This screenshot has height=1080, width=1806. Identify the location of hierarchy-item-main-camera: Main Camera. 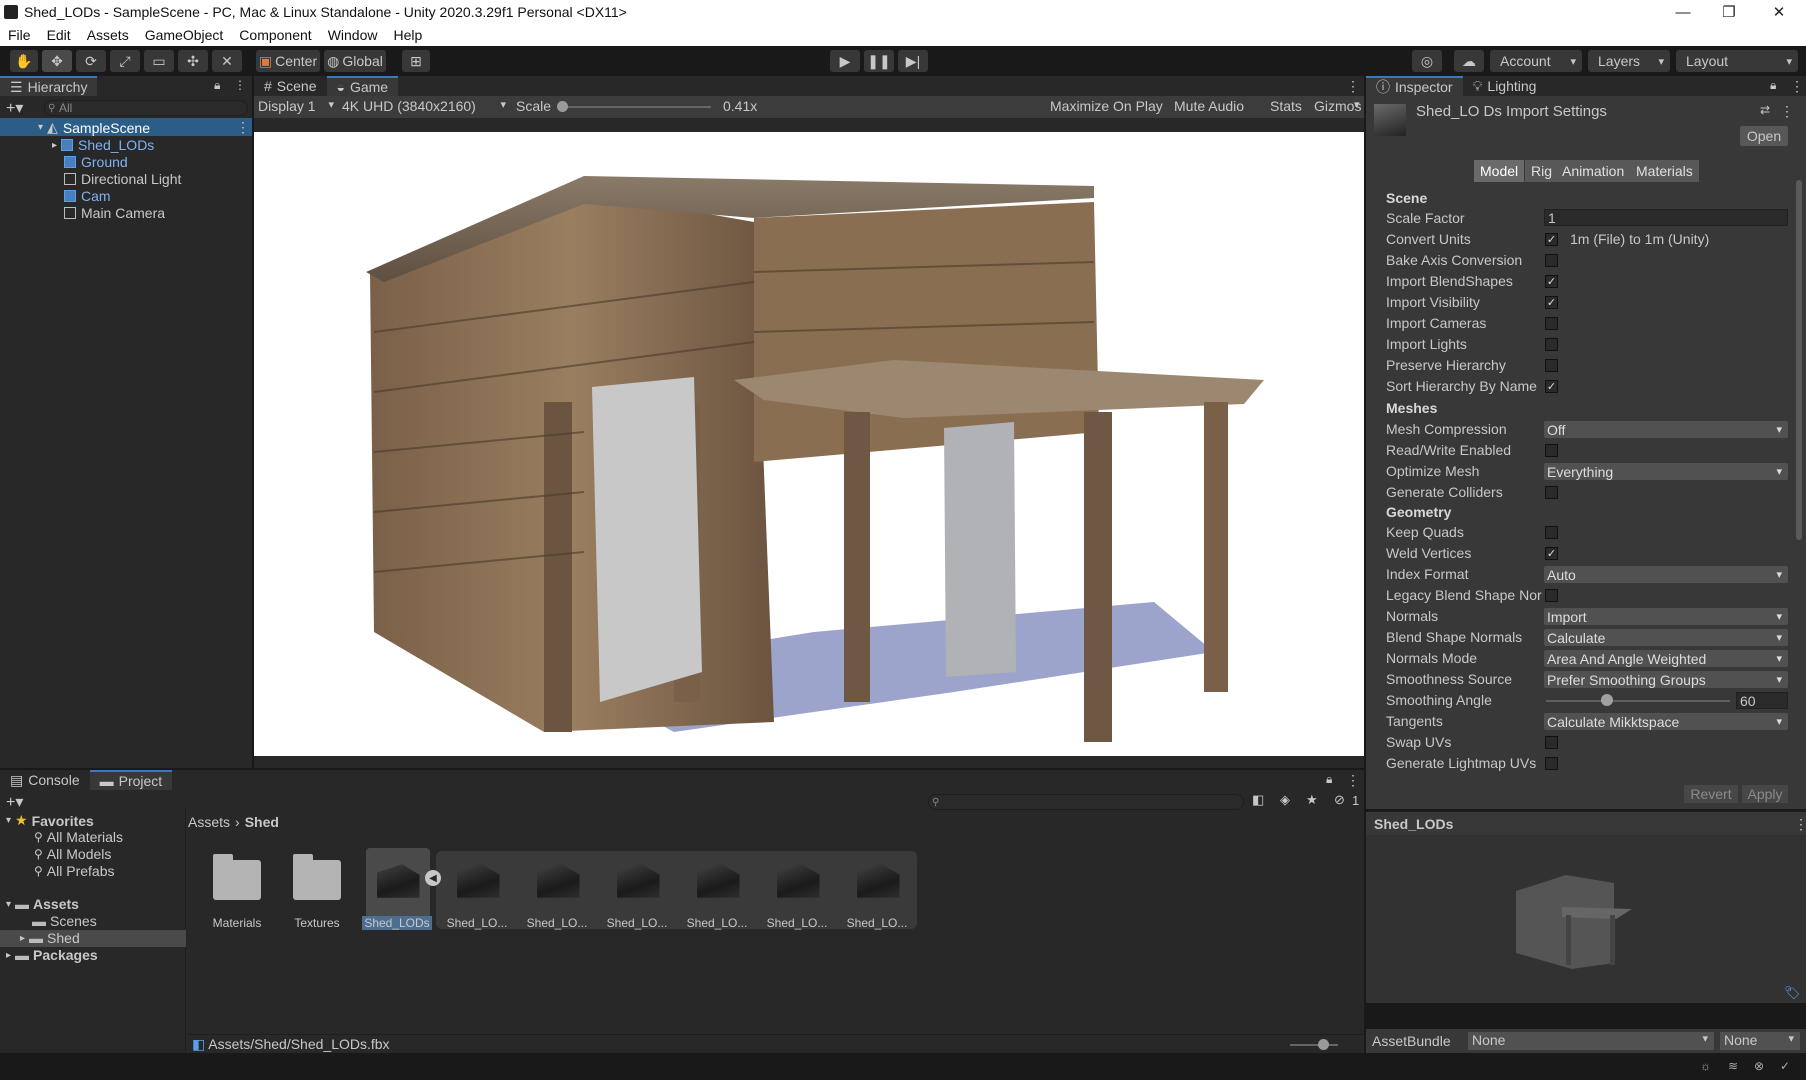
(114, 213).